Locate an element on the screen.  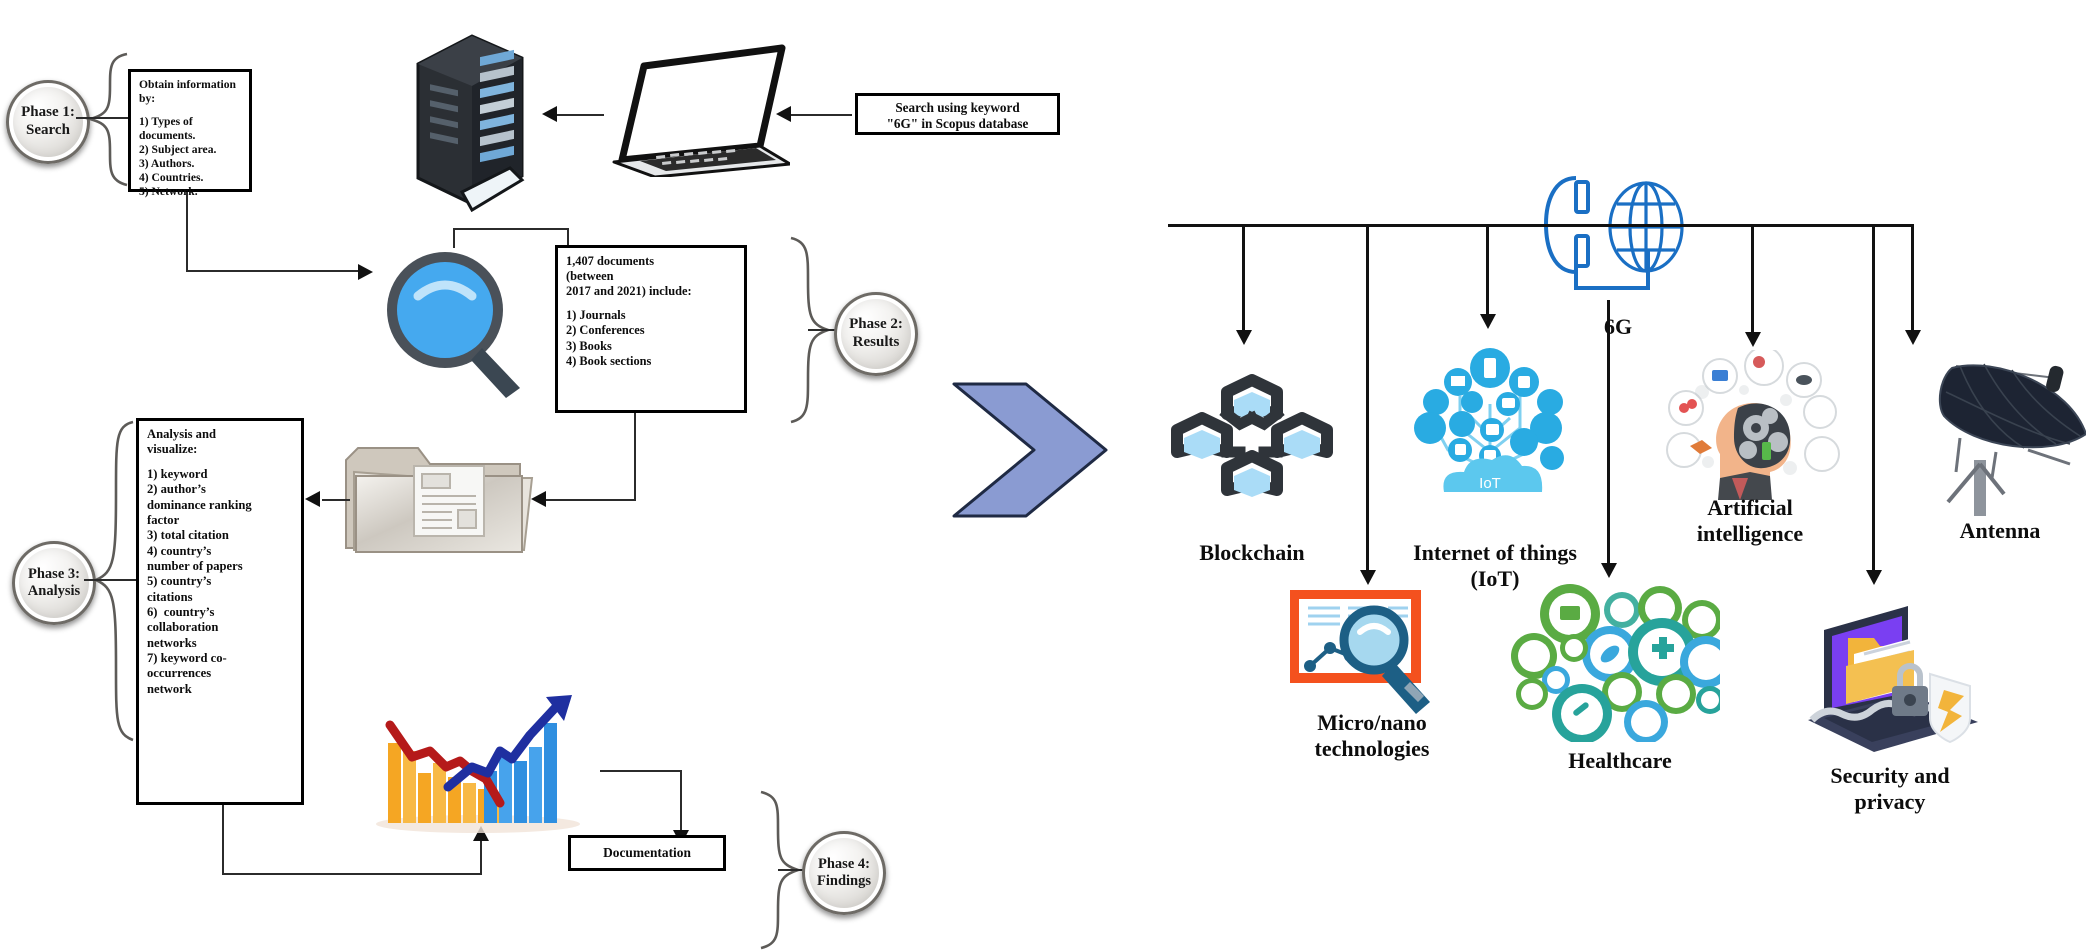
results-line-5: 2) Conferences is located at coordinates (605, 330).